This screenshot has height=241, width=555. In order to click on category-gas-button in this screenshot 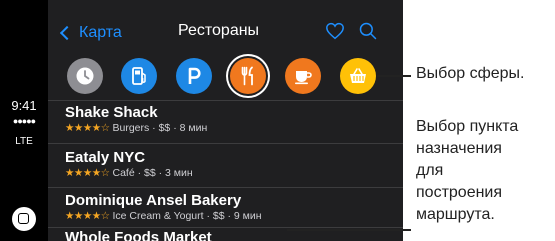, I will do `click(139, 76)`.